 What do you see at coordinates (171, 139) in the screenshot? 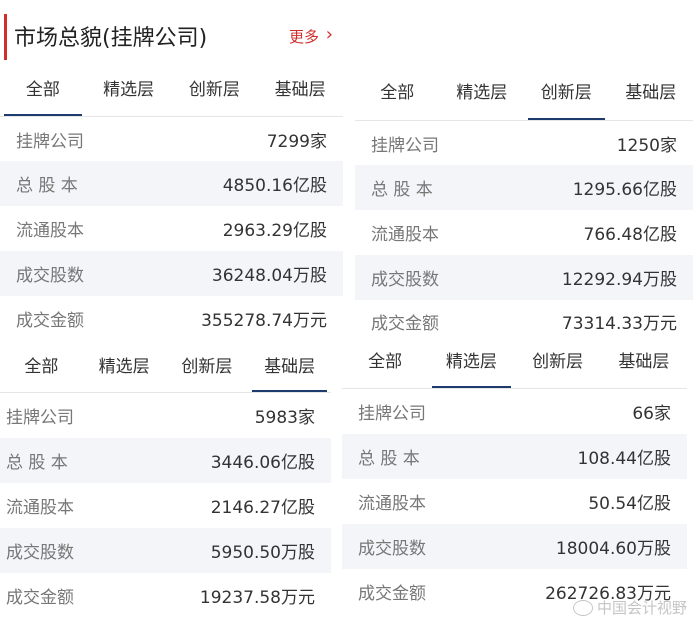
I see `table-row: 挂牌公司 7299家` at bounding box center [171, 139].